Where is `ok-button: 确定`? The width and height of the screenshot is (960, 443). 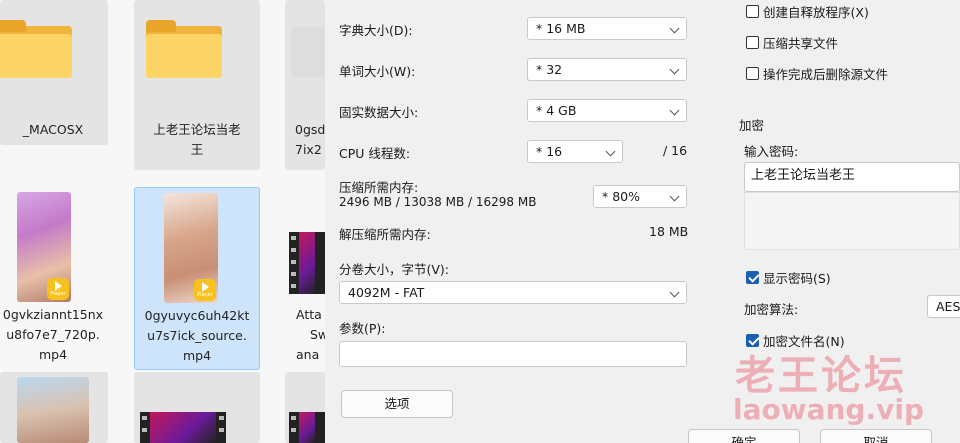
ok-button: 确定 is located at coordinates (744, 436).